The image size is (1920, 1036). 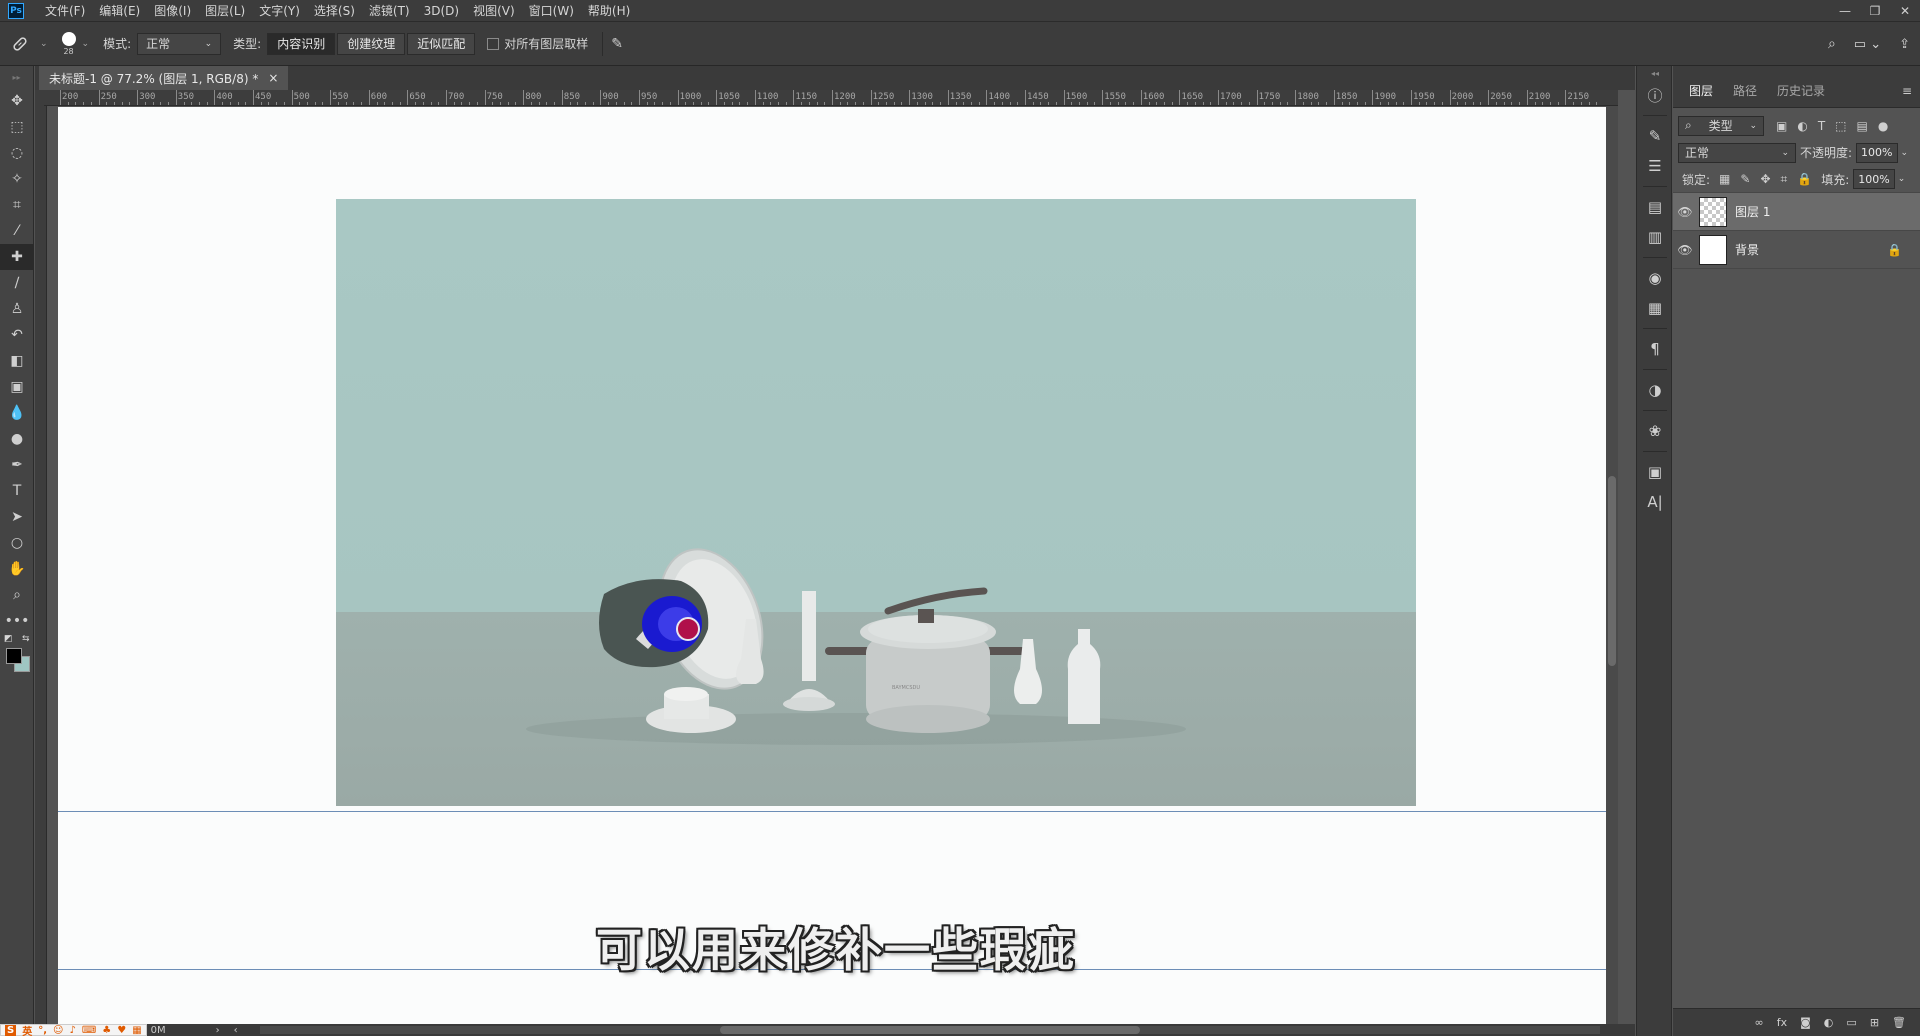 What do you see at coordinates (1907, 91) in the screenshot?
I see `panel-menu-icon: ≡` at bounding box center [1907, 91].